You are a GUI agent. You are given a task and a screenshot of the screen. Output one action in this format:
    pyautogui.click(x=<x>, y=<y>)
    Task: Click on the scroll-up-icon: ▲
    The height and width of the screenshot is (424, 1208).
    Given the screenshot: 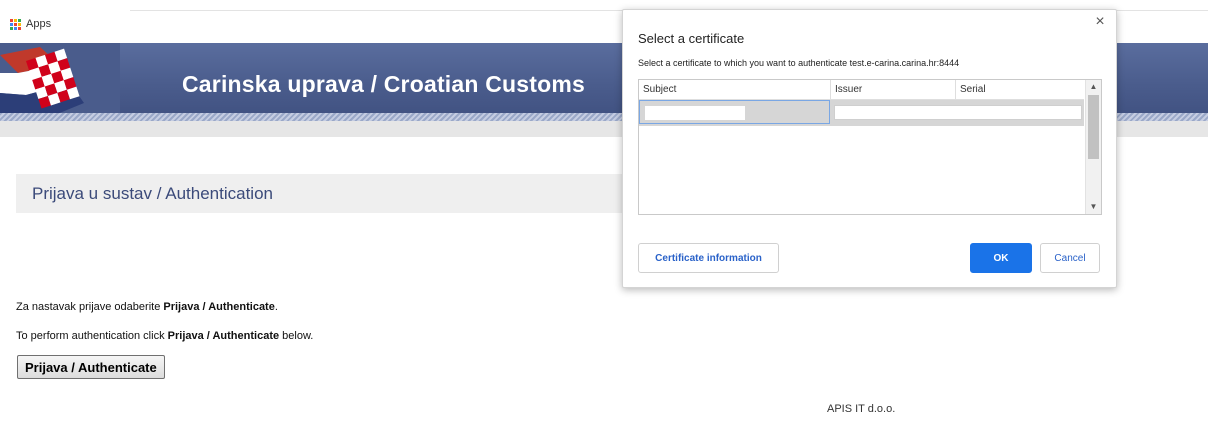 What is the action you would take?
    pyautogui.click(x=1093, y=87)
    